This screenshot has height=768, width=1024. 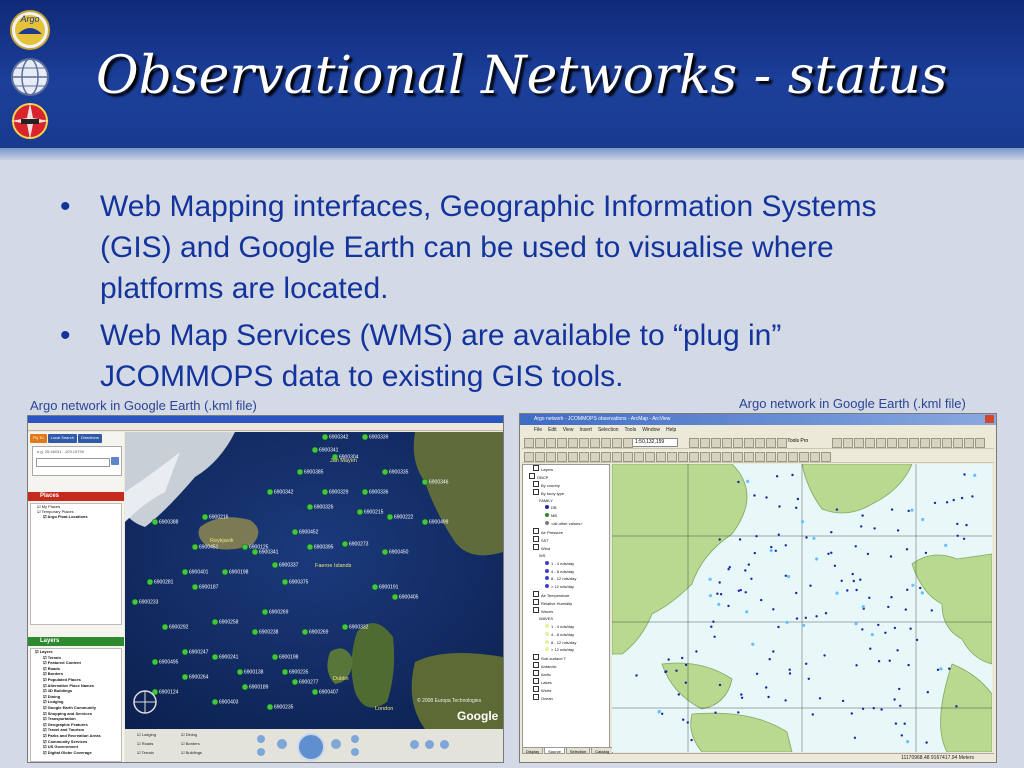 I want to click on ge-tilt-button, so click(x=282, y=744).